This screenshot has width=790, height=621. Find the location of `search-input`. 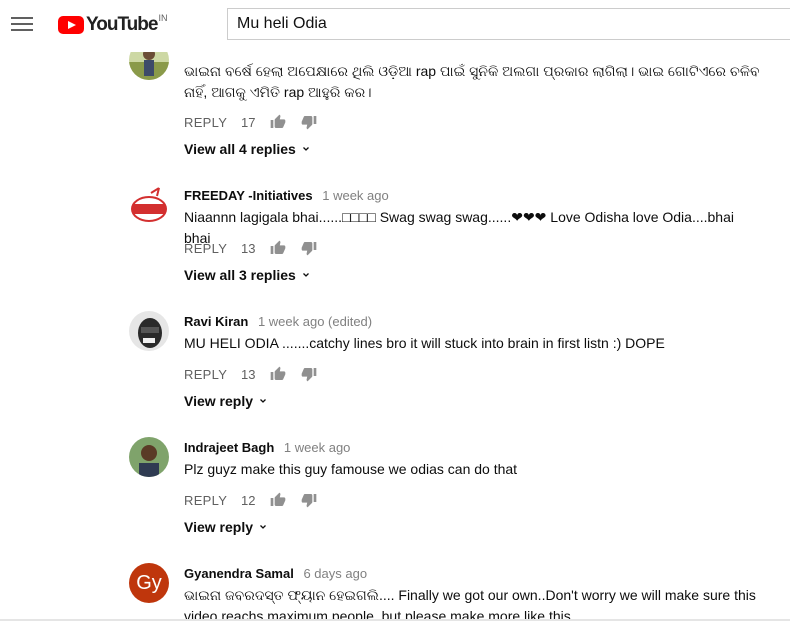

search-input is located at coordinates (508, 24).